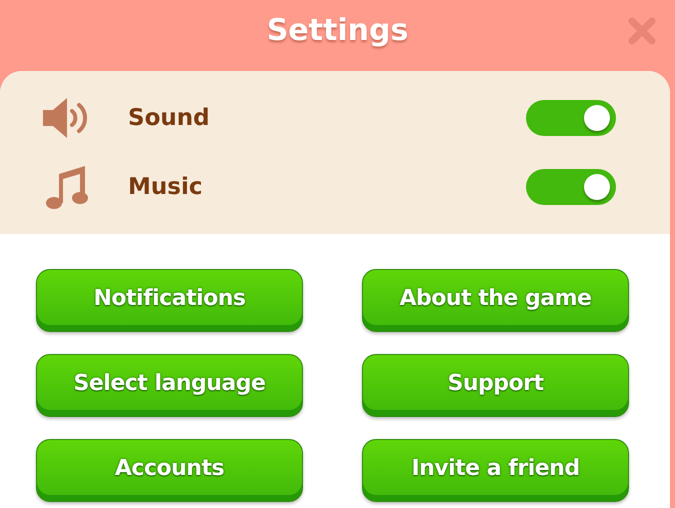 The height and width of the screenshot is (508, 675). What do you see at coordinates (166, 187) in the screenshot?
I see `setting-label: Music` at bounding box center [166, 187].